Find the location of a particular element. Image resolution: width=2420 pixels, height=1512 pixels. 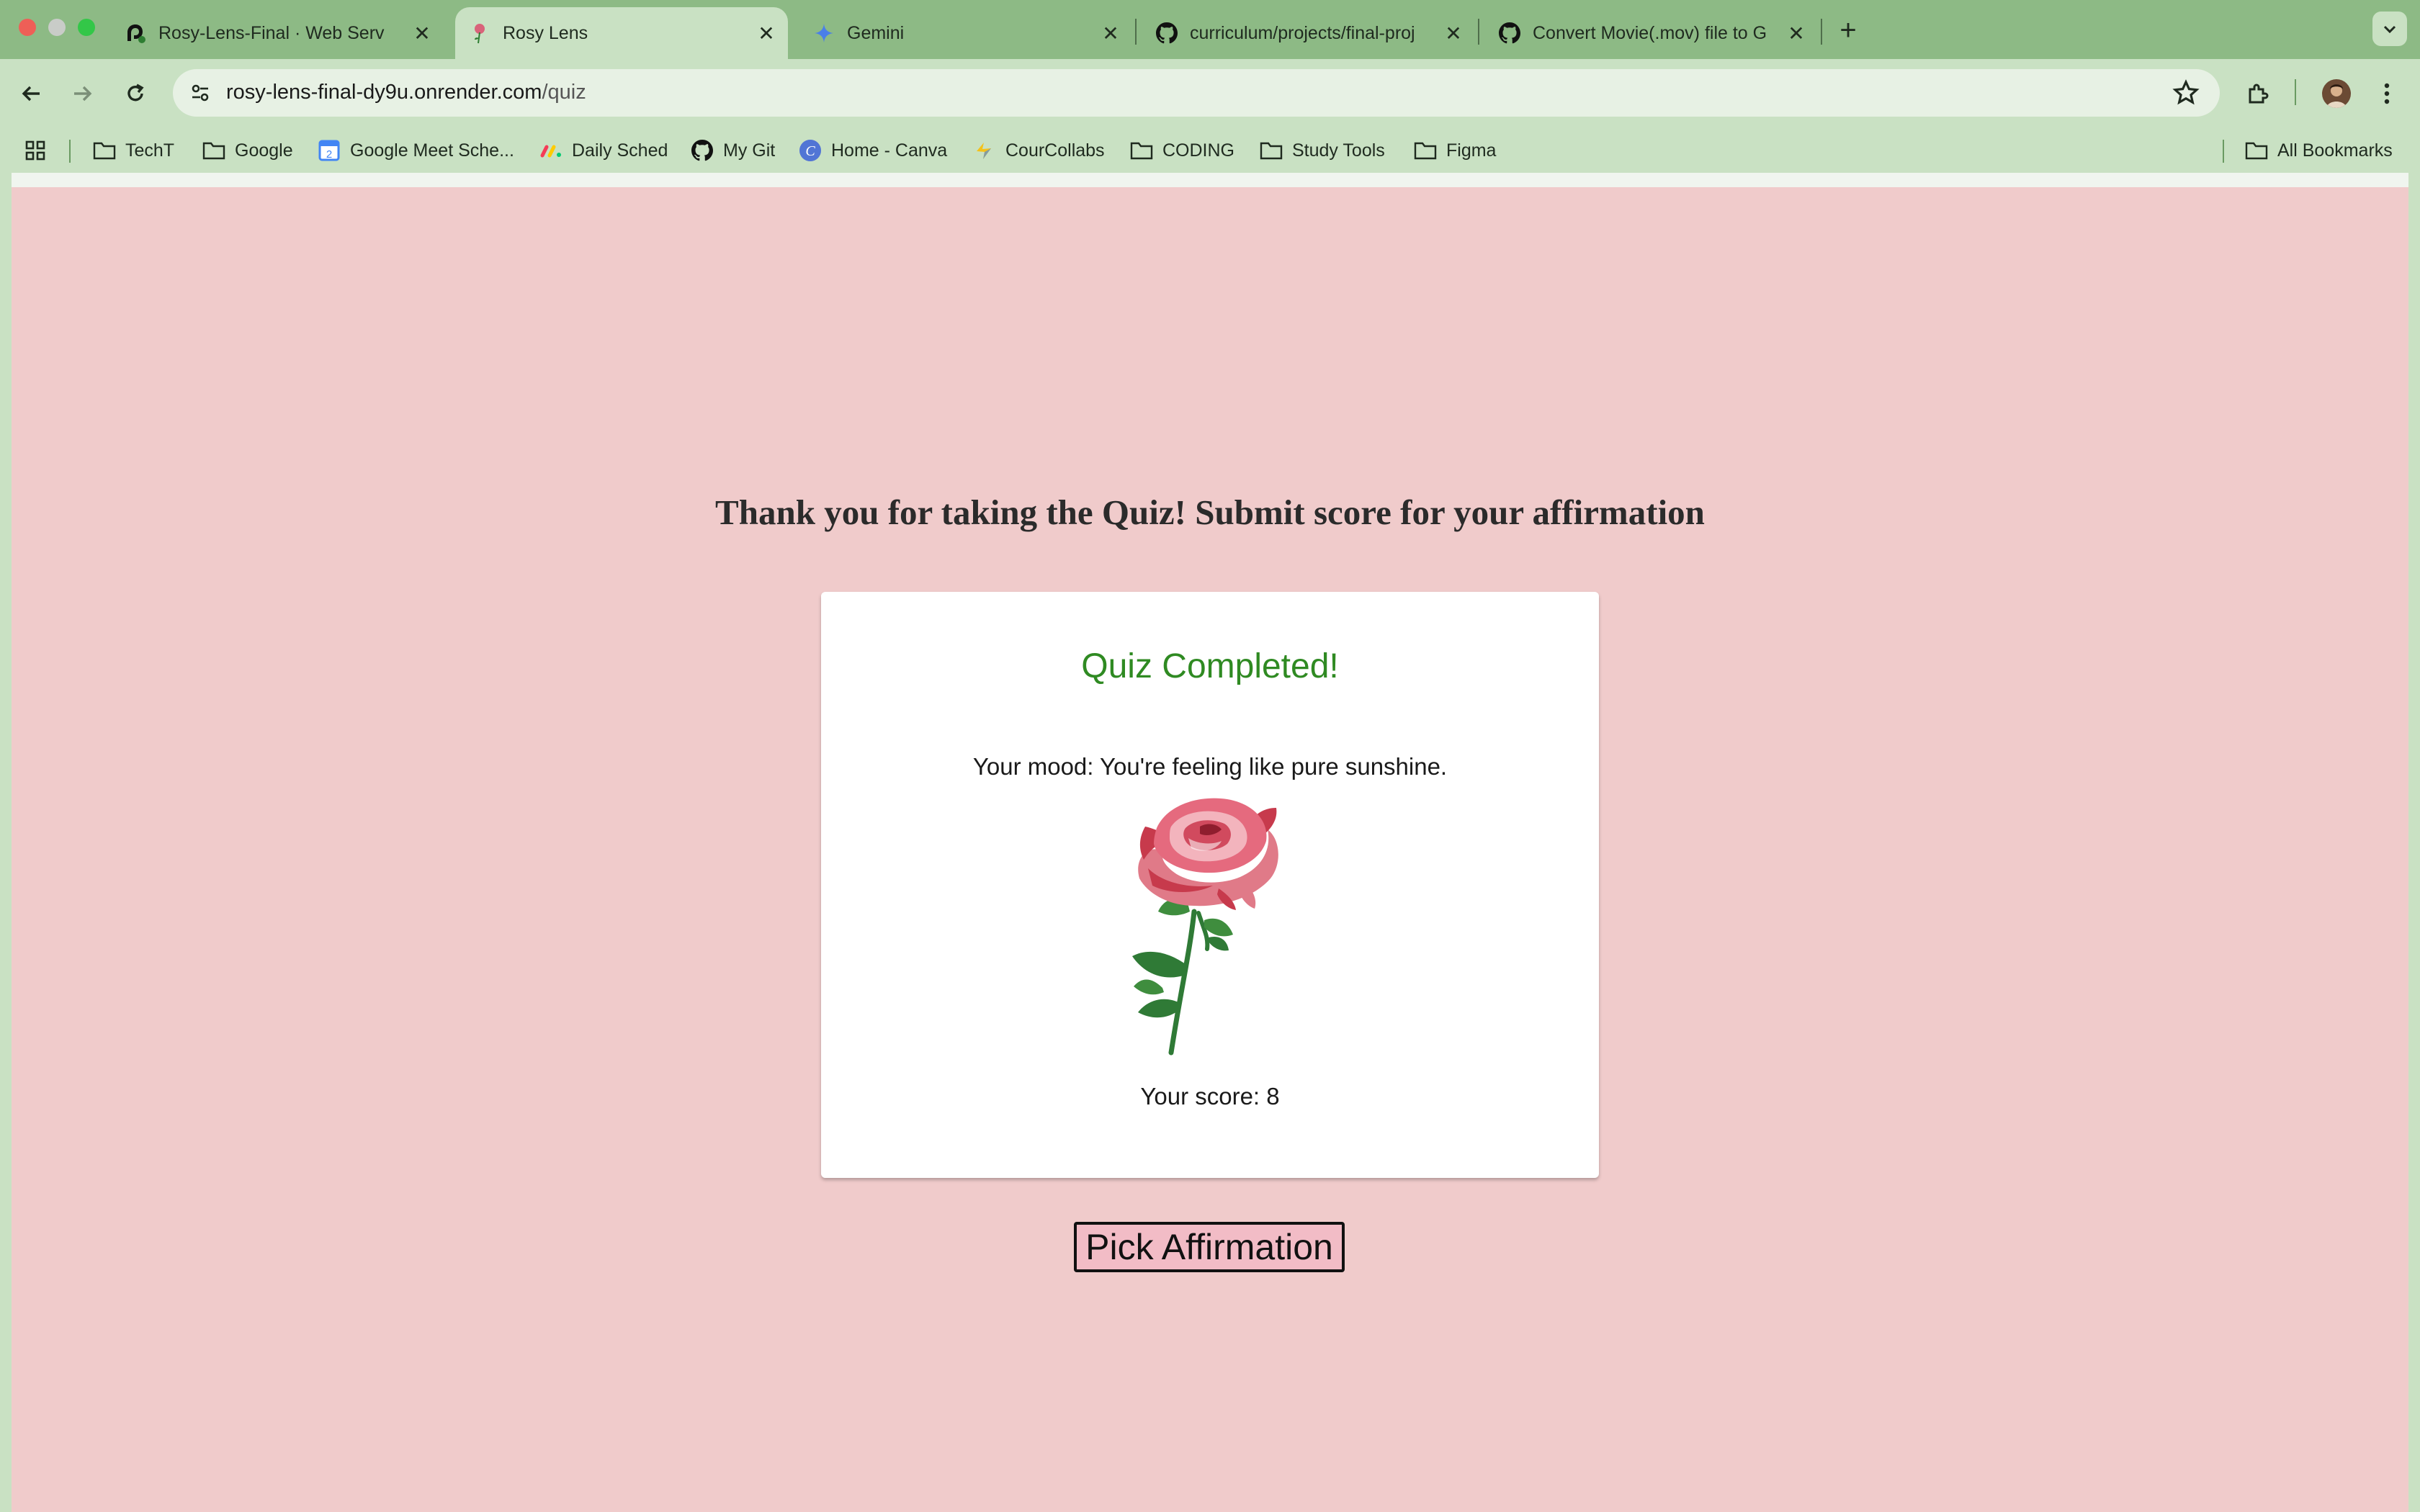

bookmark-label: CODING is located at coordinates (1198, 150).